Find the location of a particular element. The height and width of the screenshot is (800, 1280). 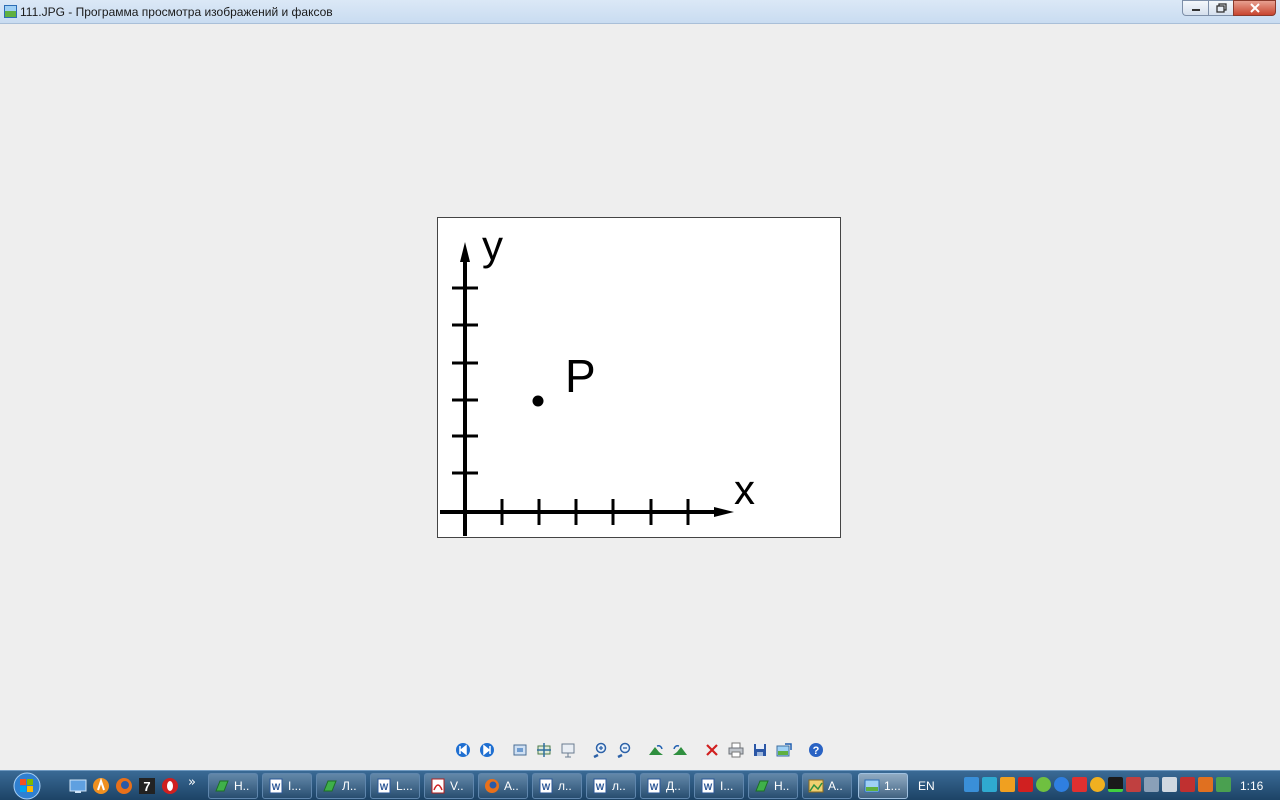

zoom-in-button is located at coordinates (600, 750).